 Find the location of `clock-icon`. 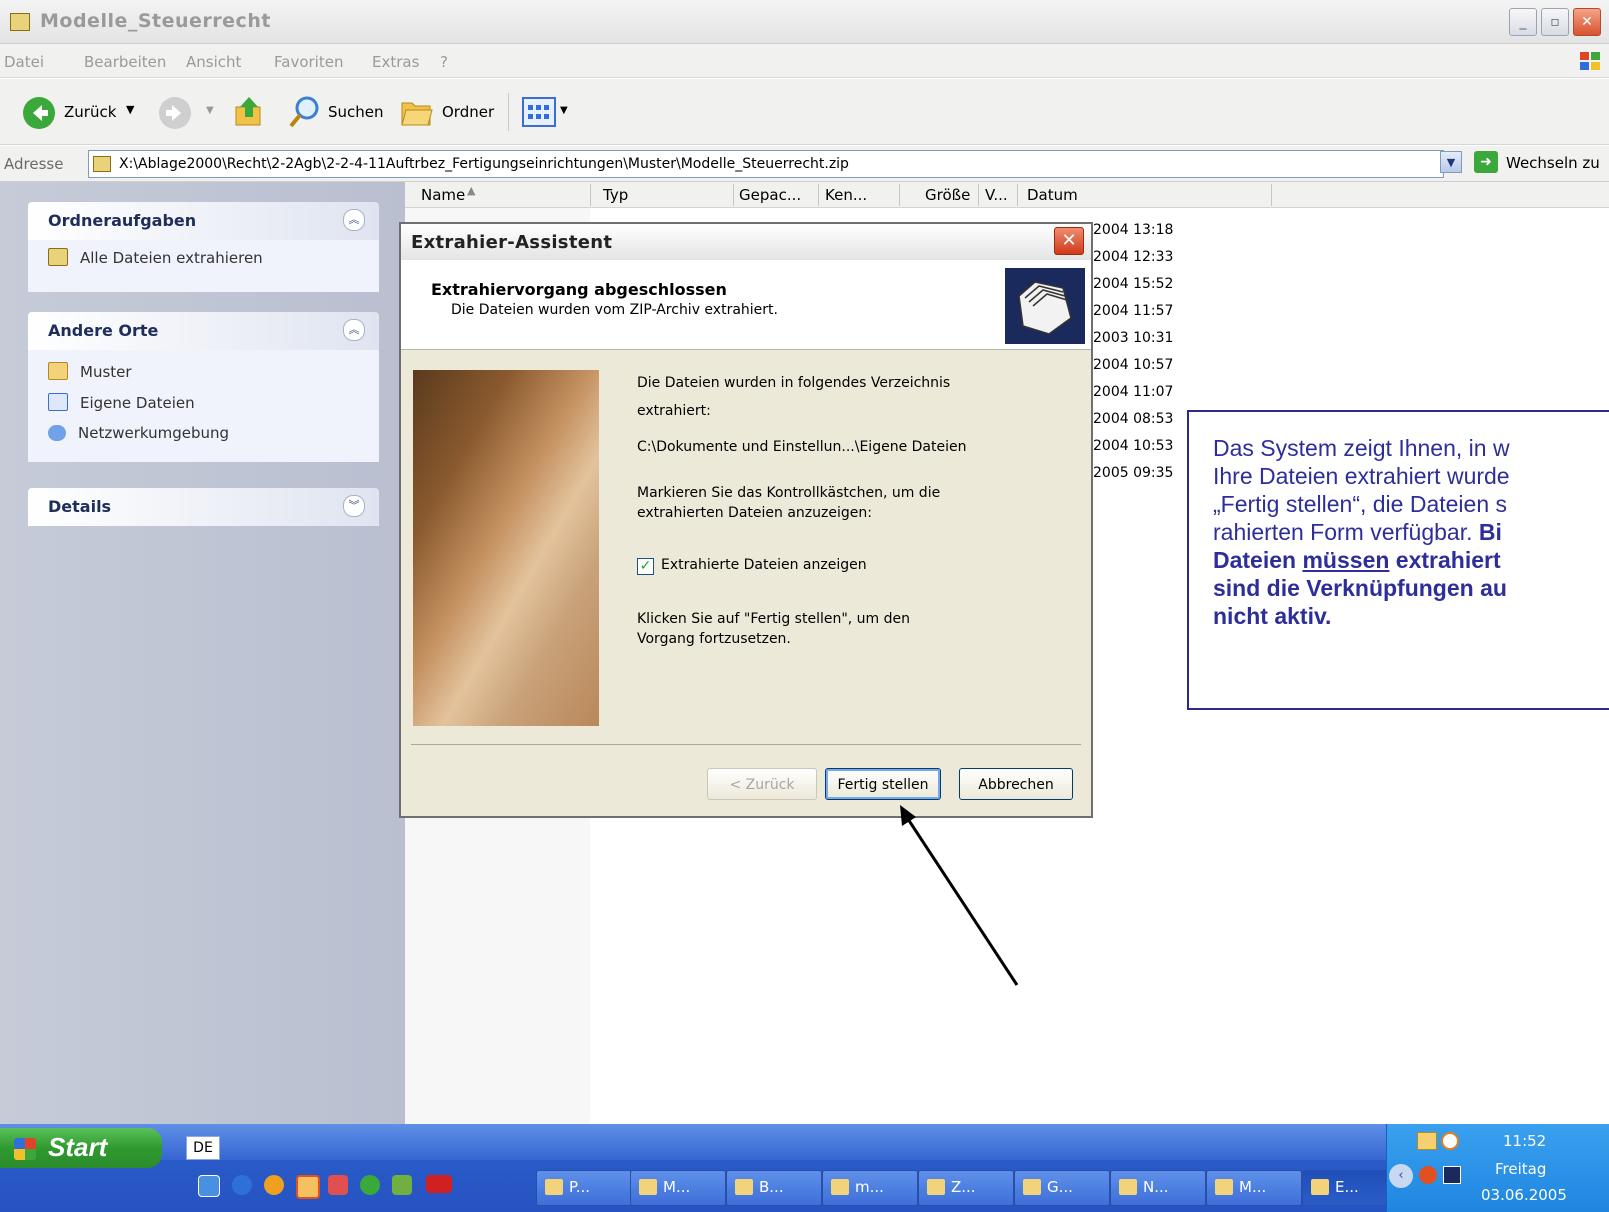

clock-icon is located at coordinates (1450, 1141).